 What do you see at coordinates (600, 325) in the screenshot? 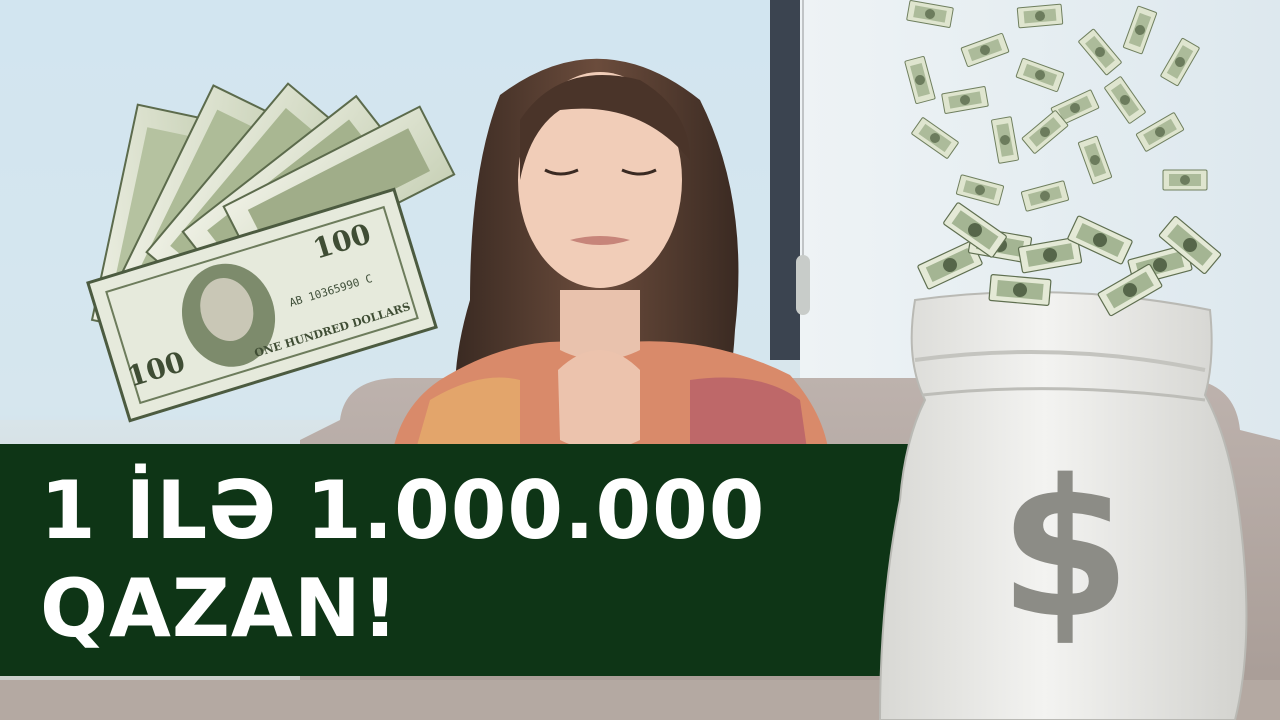
I see `neck` at bounding box center [600, 325].